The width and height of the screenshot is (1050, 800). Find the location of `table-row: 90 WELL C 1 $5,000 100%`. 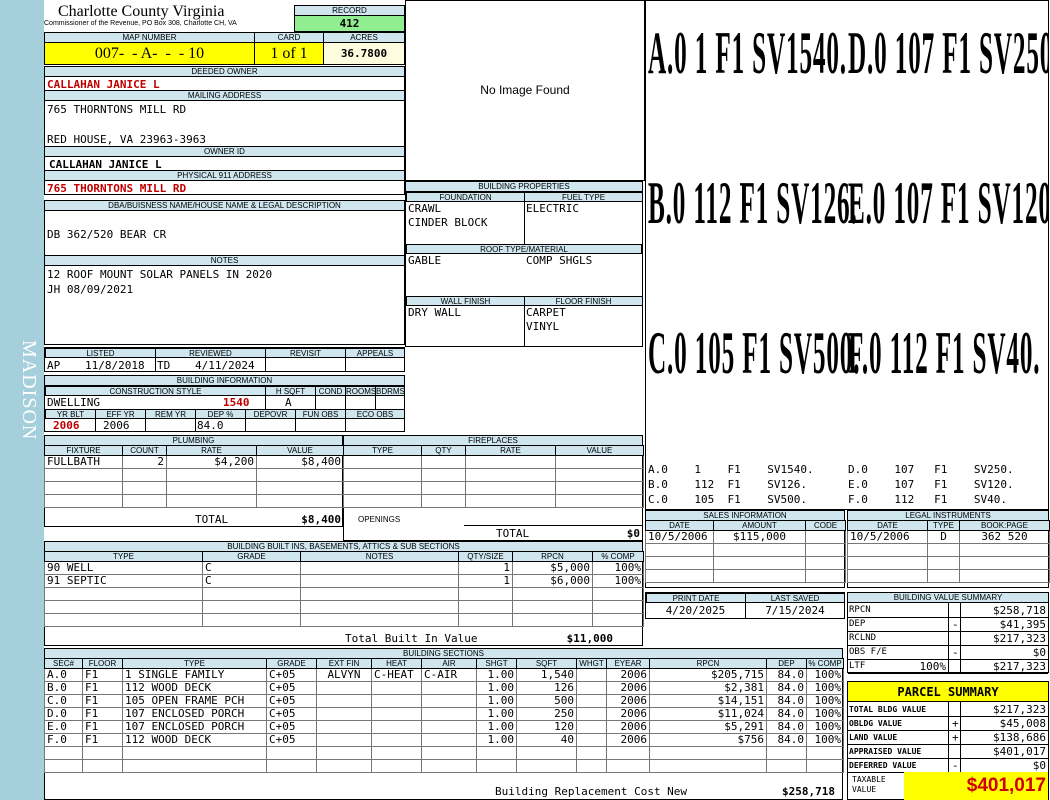

table-row: 90 WELL C 1 $5,000 100% is located at coordinates (344, 568).